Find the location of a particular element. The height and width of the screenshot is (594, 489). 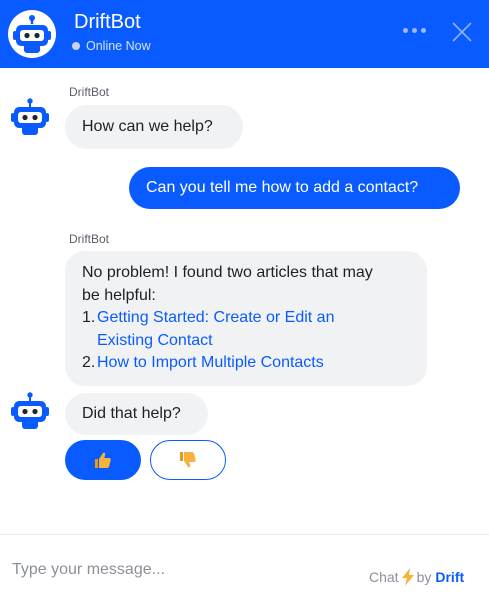

chat-header: DriftBot Online Now is located at coordinates (244, 34).